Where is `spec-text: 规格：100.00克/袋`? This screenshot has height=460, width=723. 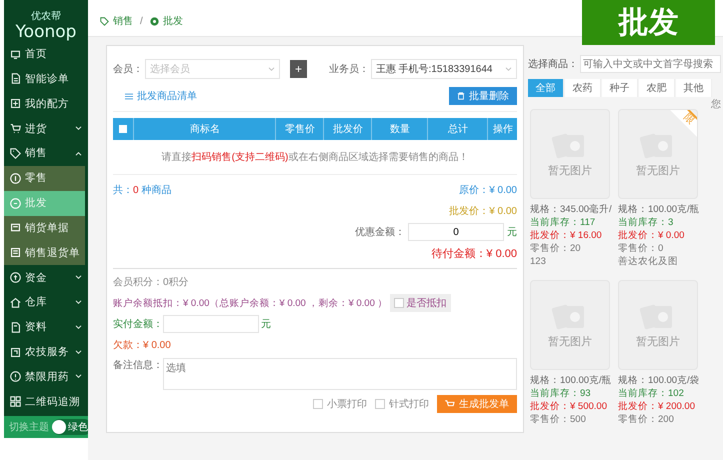 spec-text: 规格：100.00克/袋 is located at coordinates (658, 380).